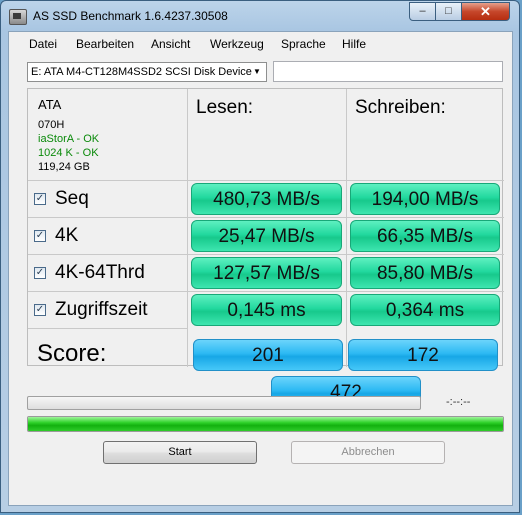 This screenshot has width=522, height=515. What do you see at coordinates (141, 72) in the screenshot?
I see `drive-select-value: E: ATA M4-CT128M4SSD2 SCSI Disk Device` at bounding box center [141, 72].